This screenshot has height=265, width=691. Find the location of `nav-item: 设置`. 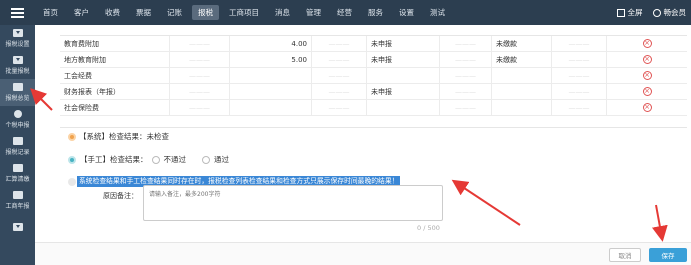

nav-item: 设置 is located at coordinates (406, 12).